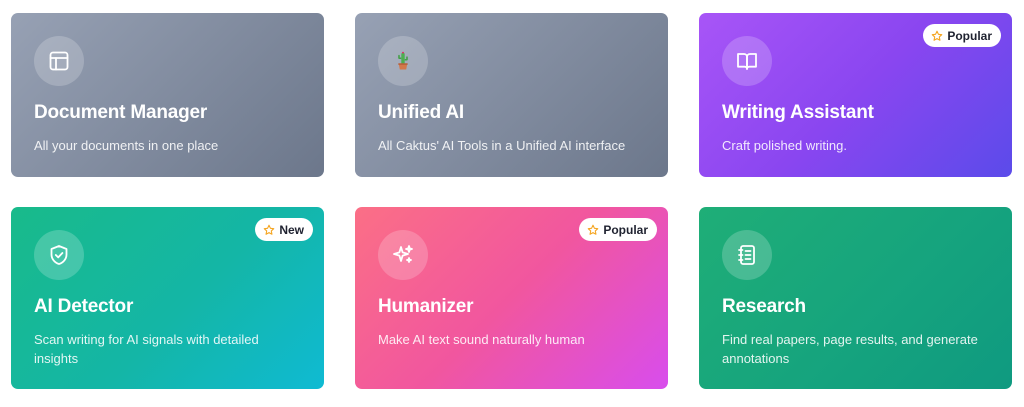 The width and height of the screenshot is (1024, 407). I want to click on card-description: Make AI text sound naturally human, so click(481, 339).